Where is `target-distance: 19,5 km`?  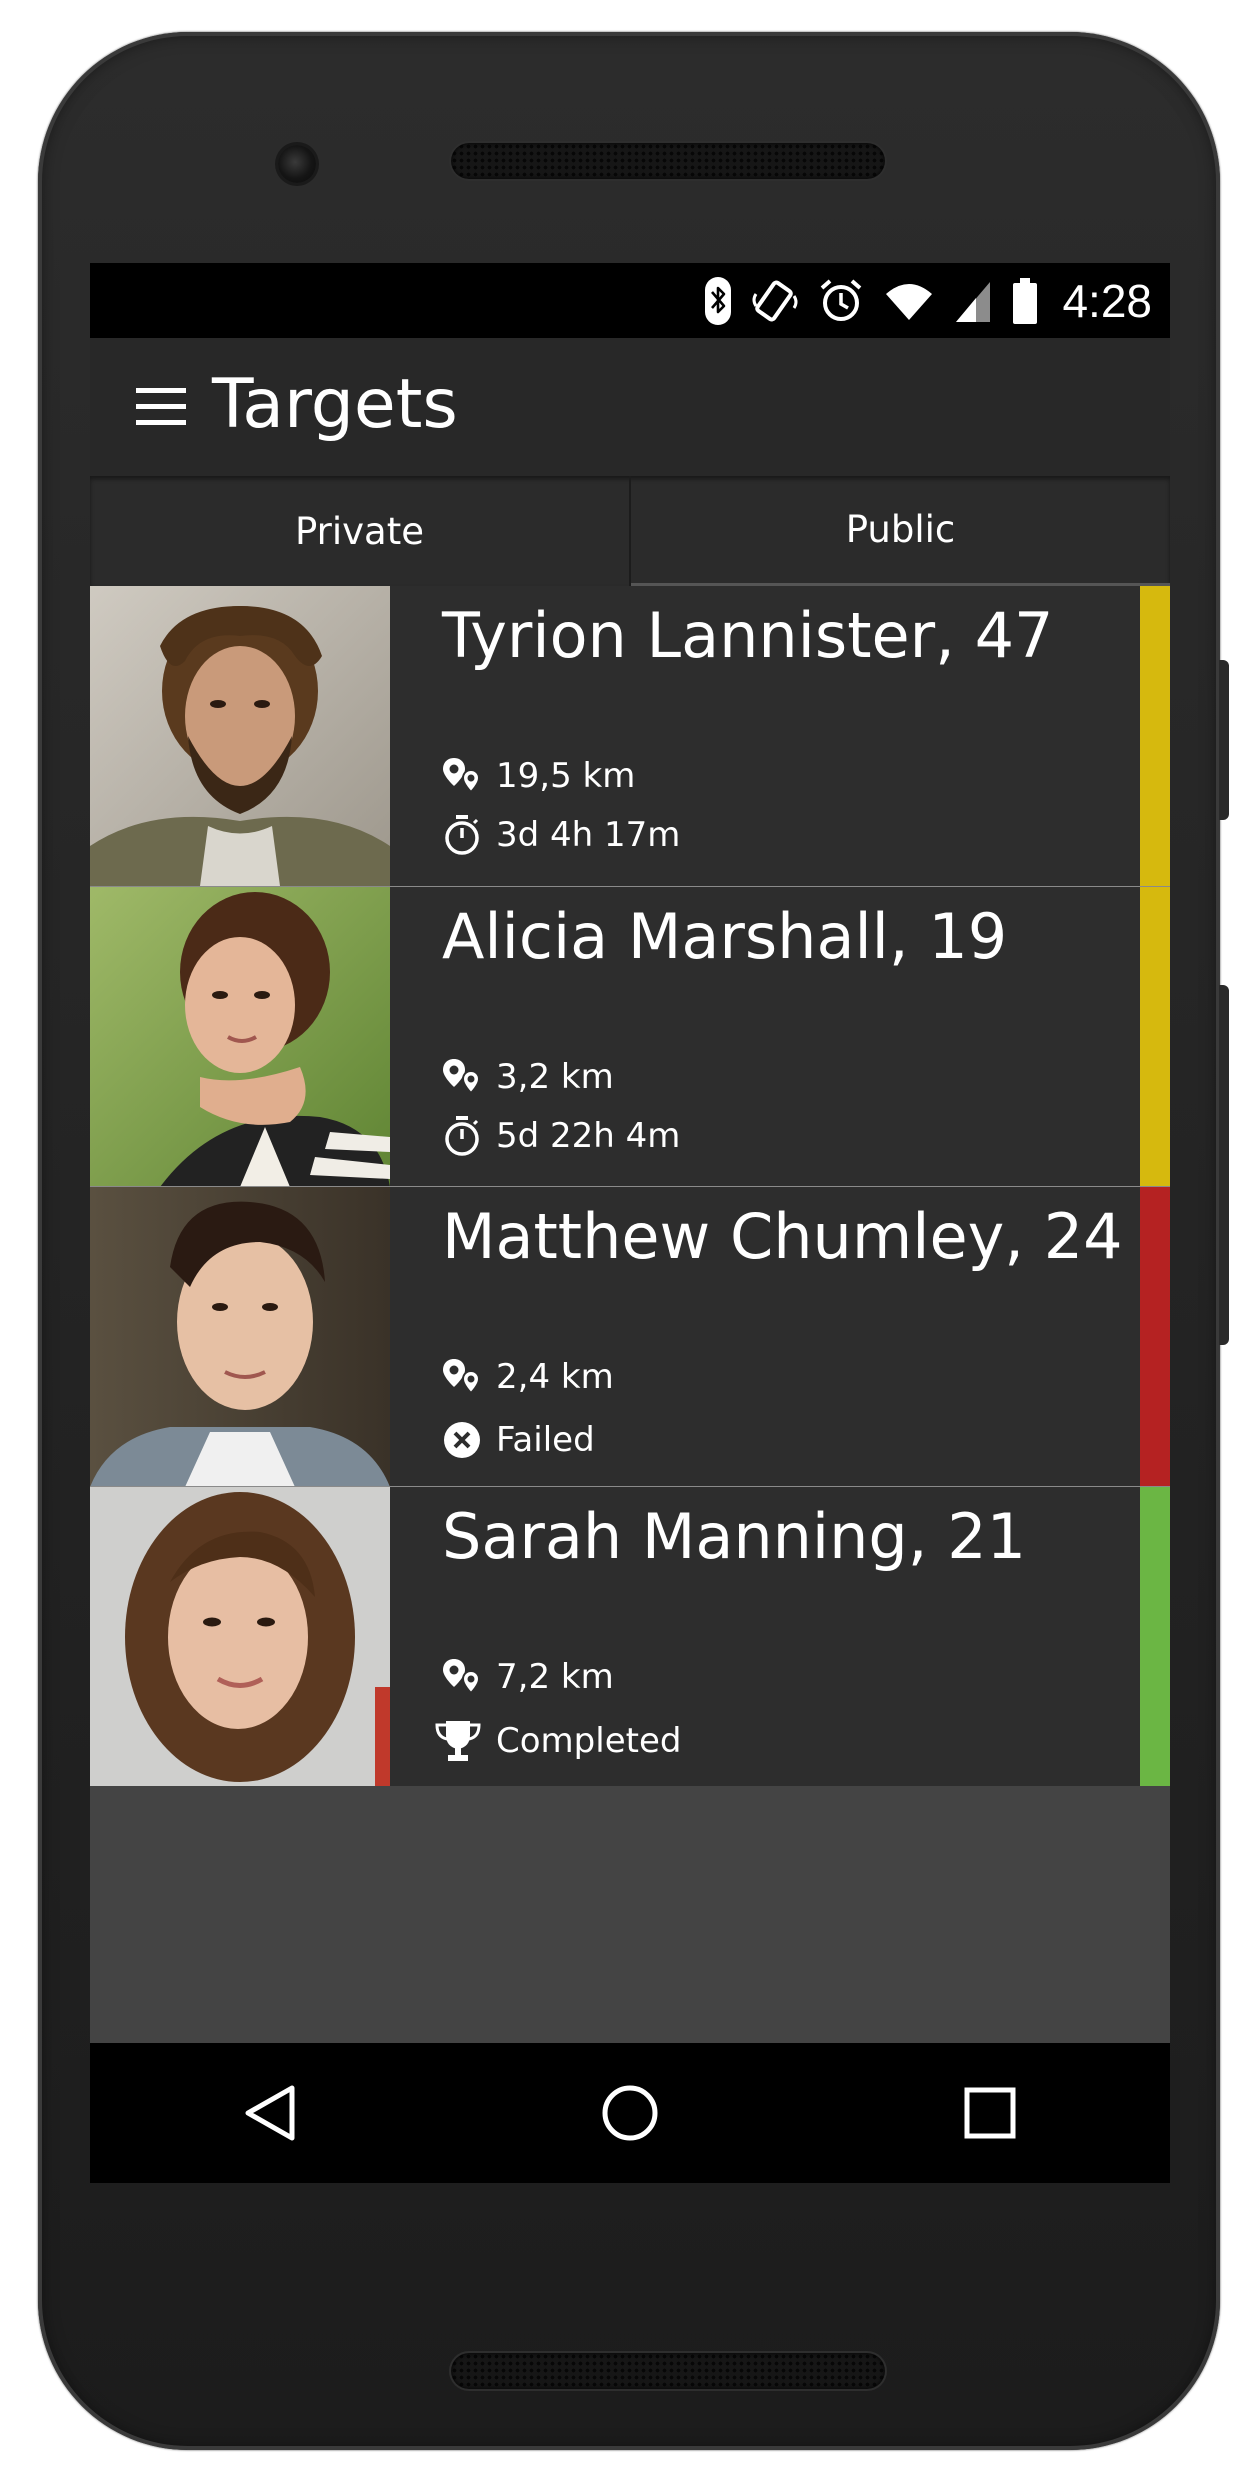 target-distance: 19,5 km is located at coordinates (538, 776).